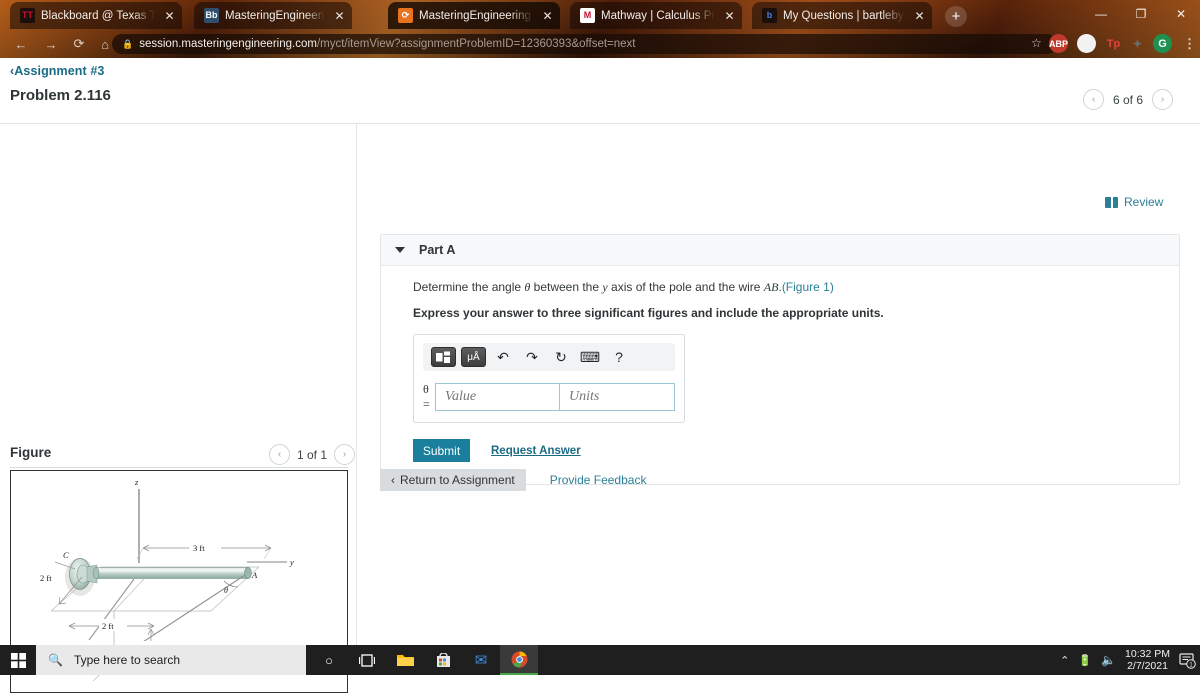 This screenshot has height=693, width=1200. What do you see at coordinates (598, 480) in the screenshot?
I see `provide-feedback-link: Provide Feedback` at bounding box center [598, 480].